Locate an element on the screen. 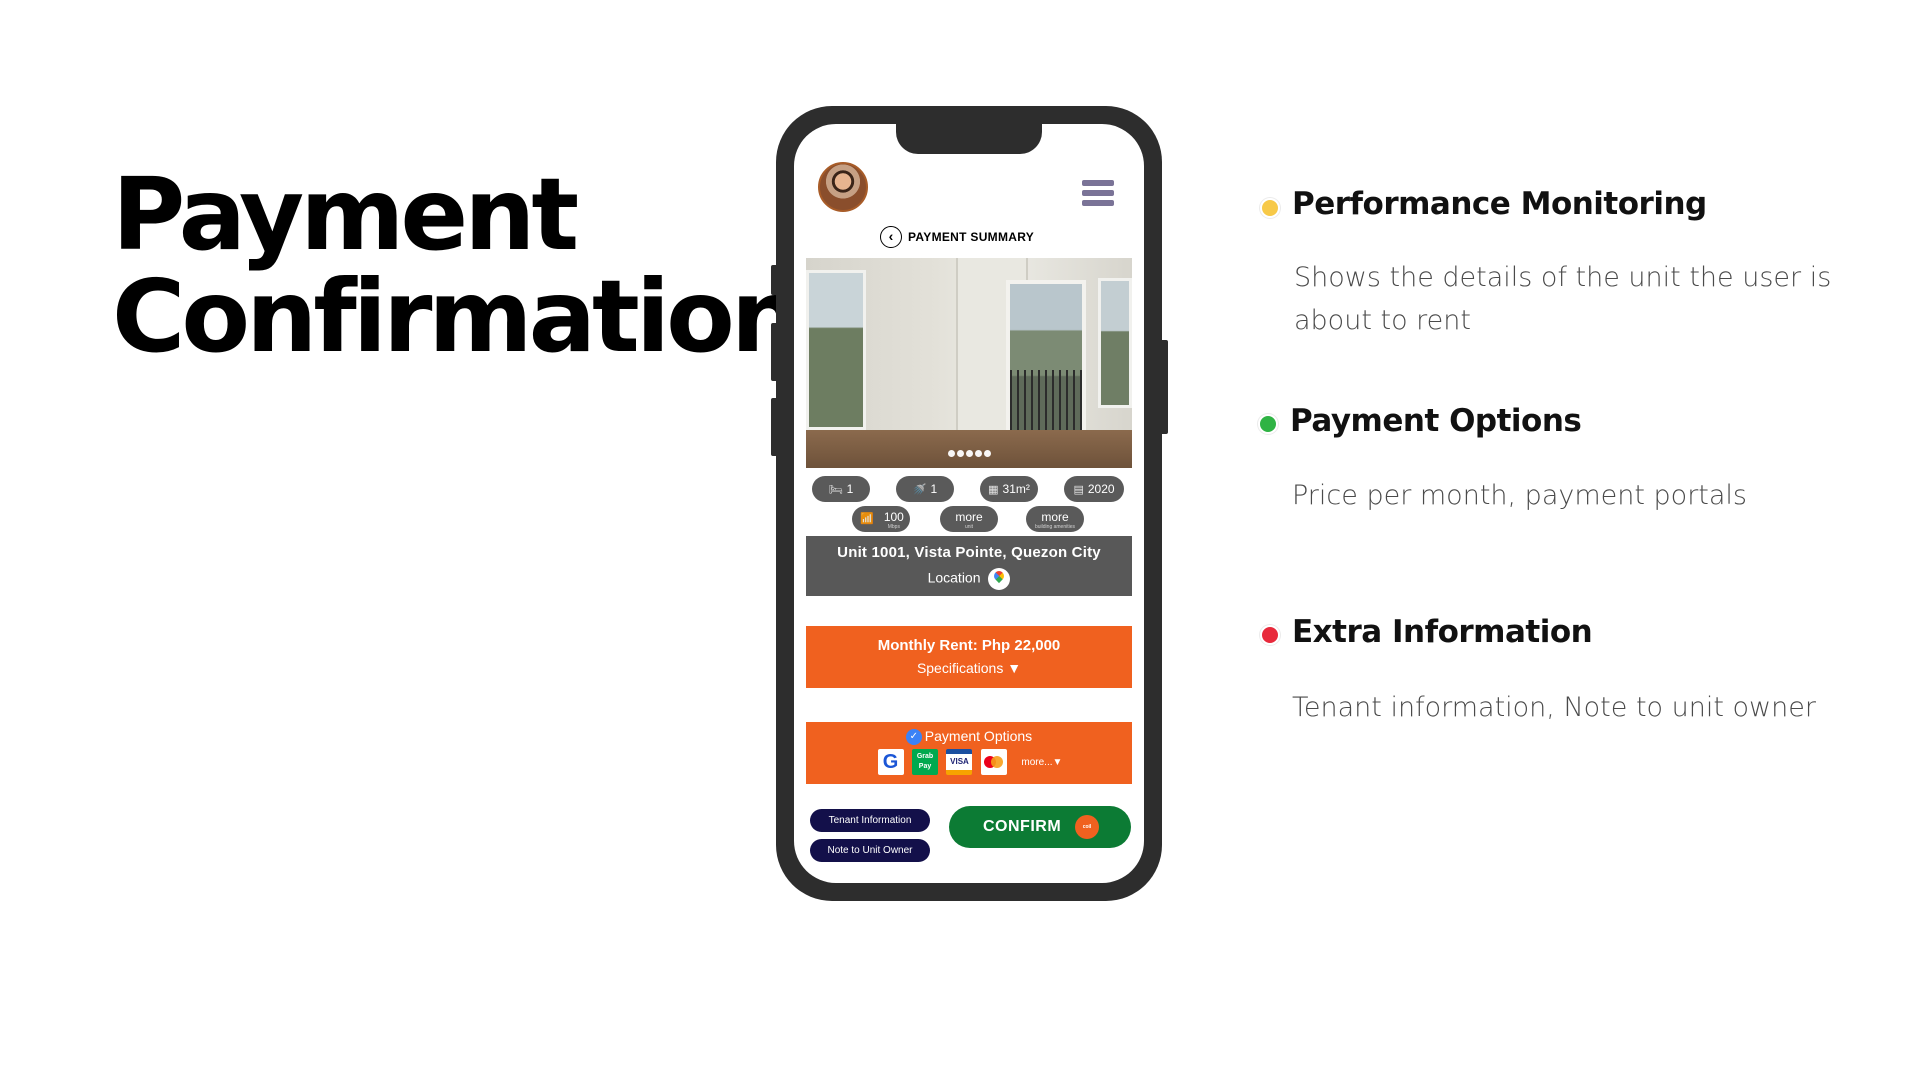 Image resolution: width=1920 pixels, height=1080 pixels. phone-screen: ‹ PAYMENT SUMMARY 🛏 1 🚿 1 ▦ 31m² ▤ 2020 📶 is located at coordinates (969, 503).